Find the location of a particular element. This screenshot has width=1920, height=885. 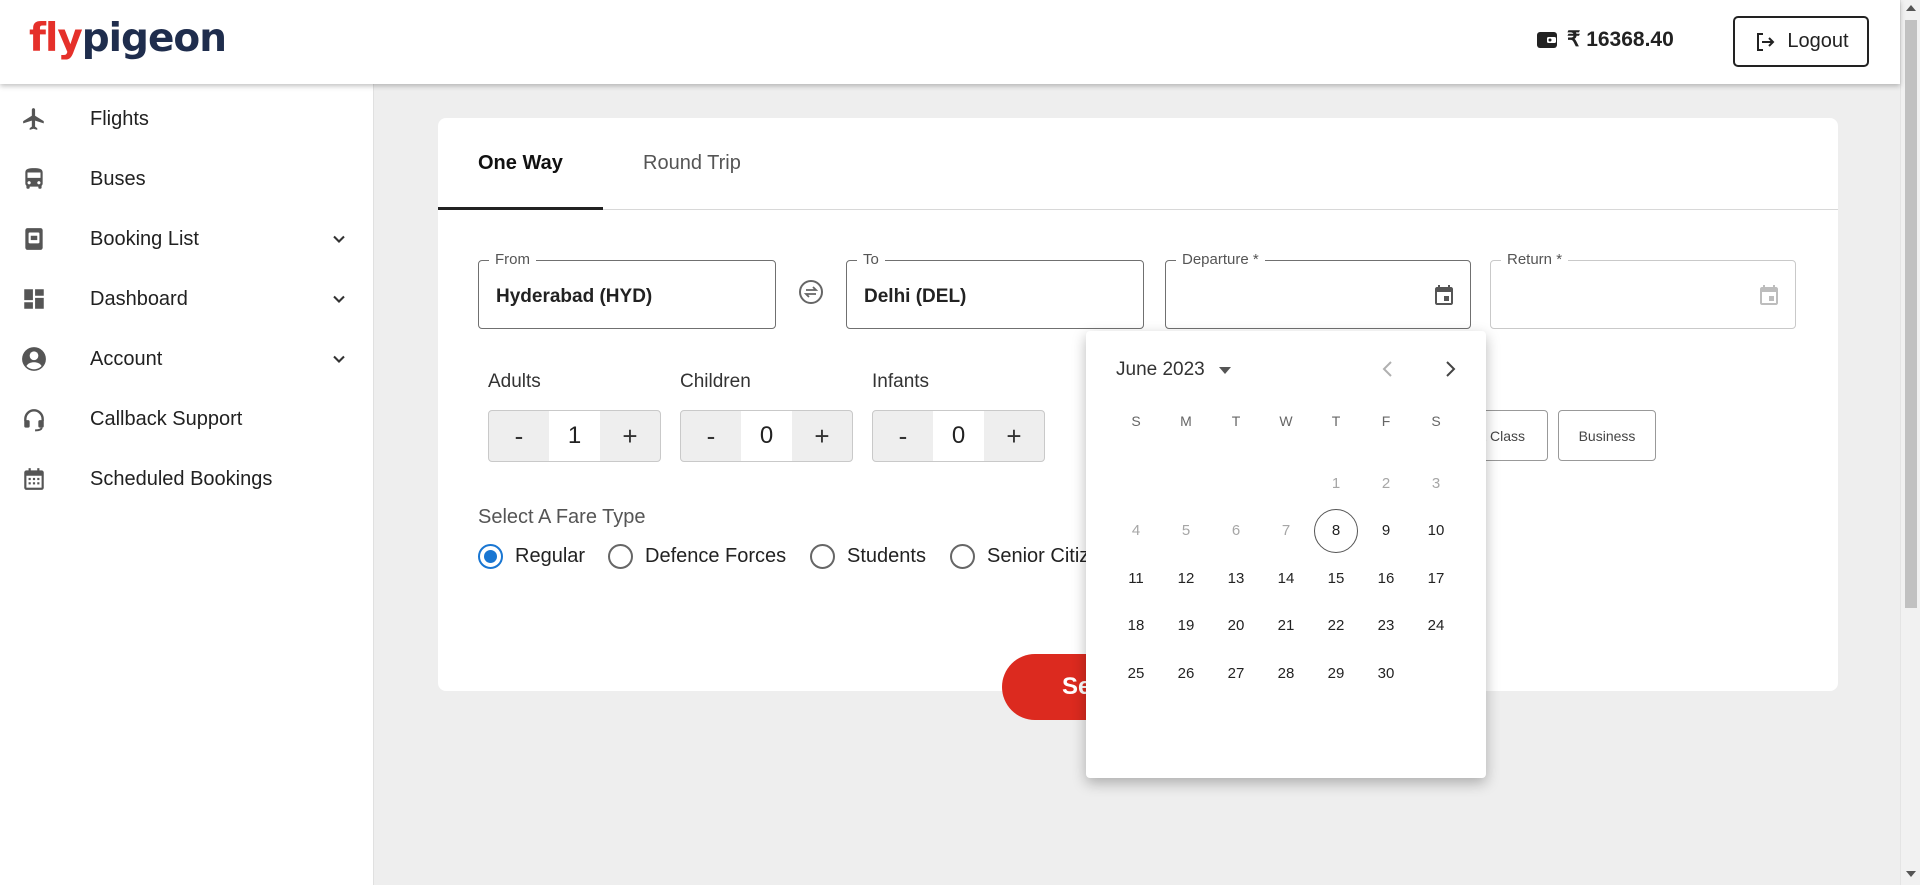

departure-date-field: Departure * is located at coordinates (1318, 290).